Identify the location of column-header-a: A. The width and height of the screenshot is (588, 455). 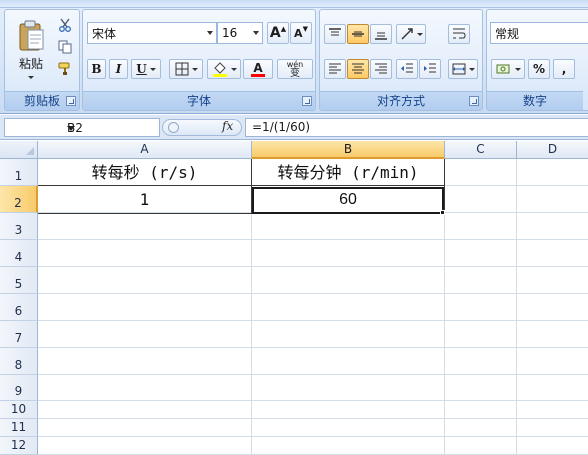
(145, 150).